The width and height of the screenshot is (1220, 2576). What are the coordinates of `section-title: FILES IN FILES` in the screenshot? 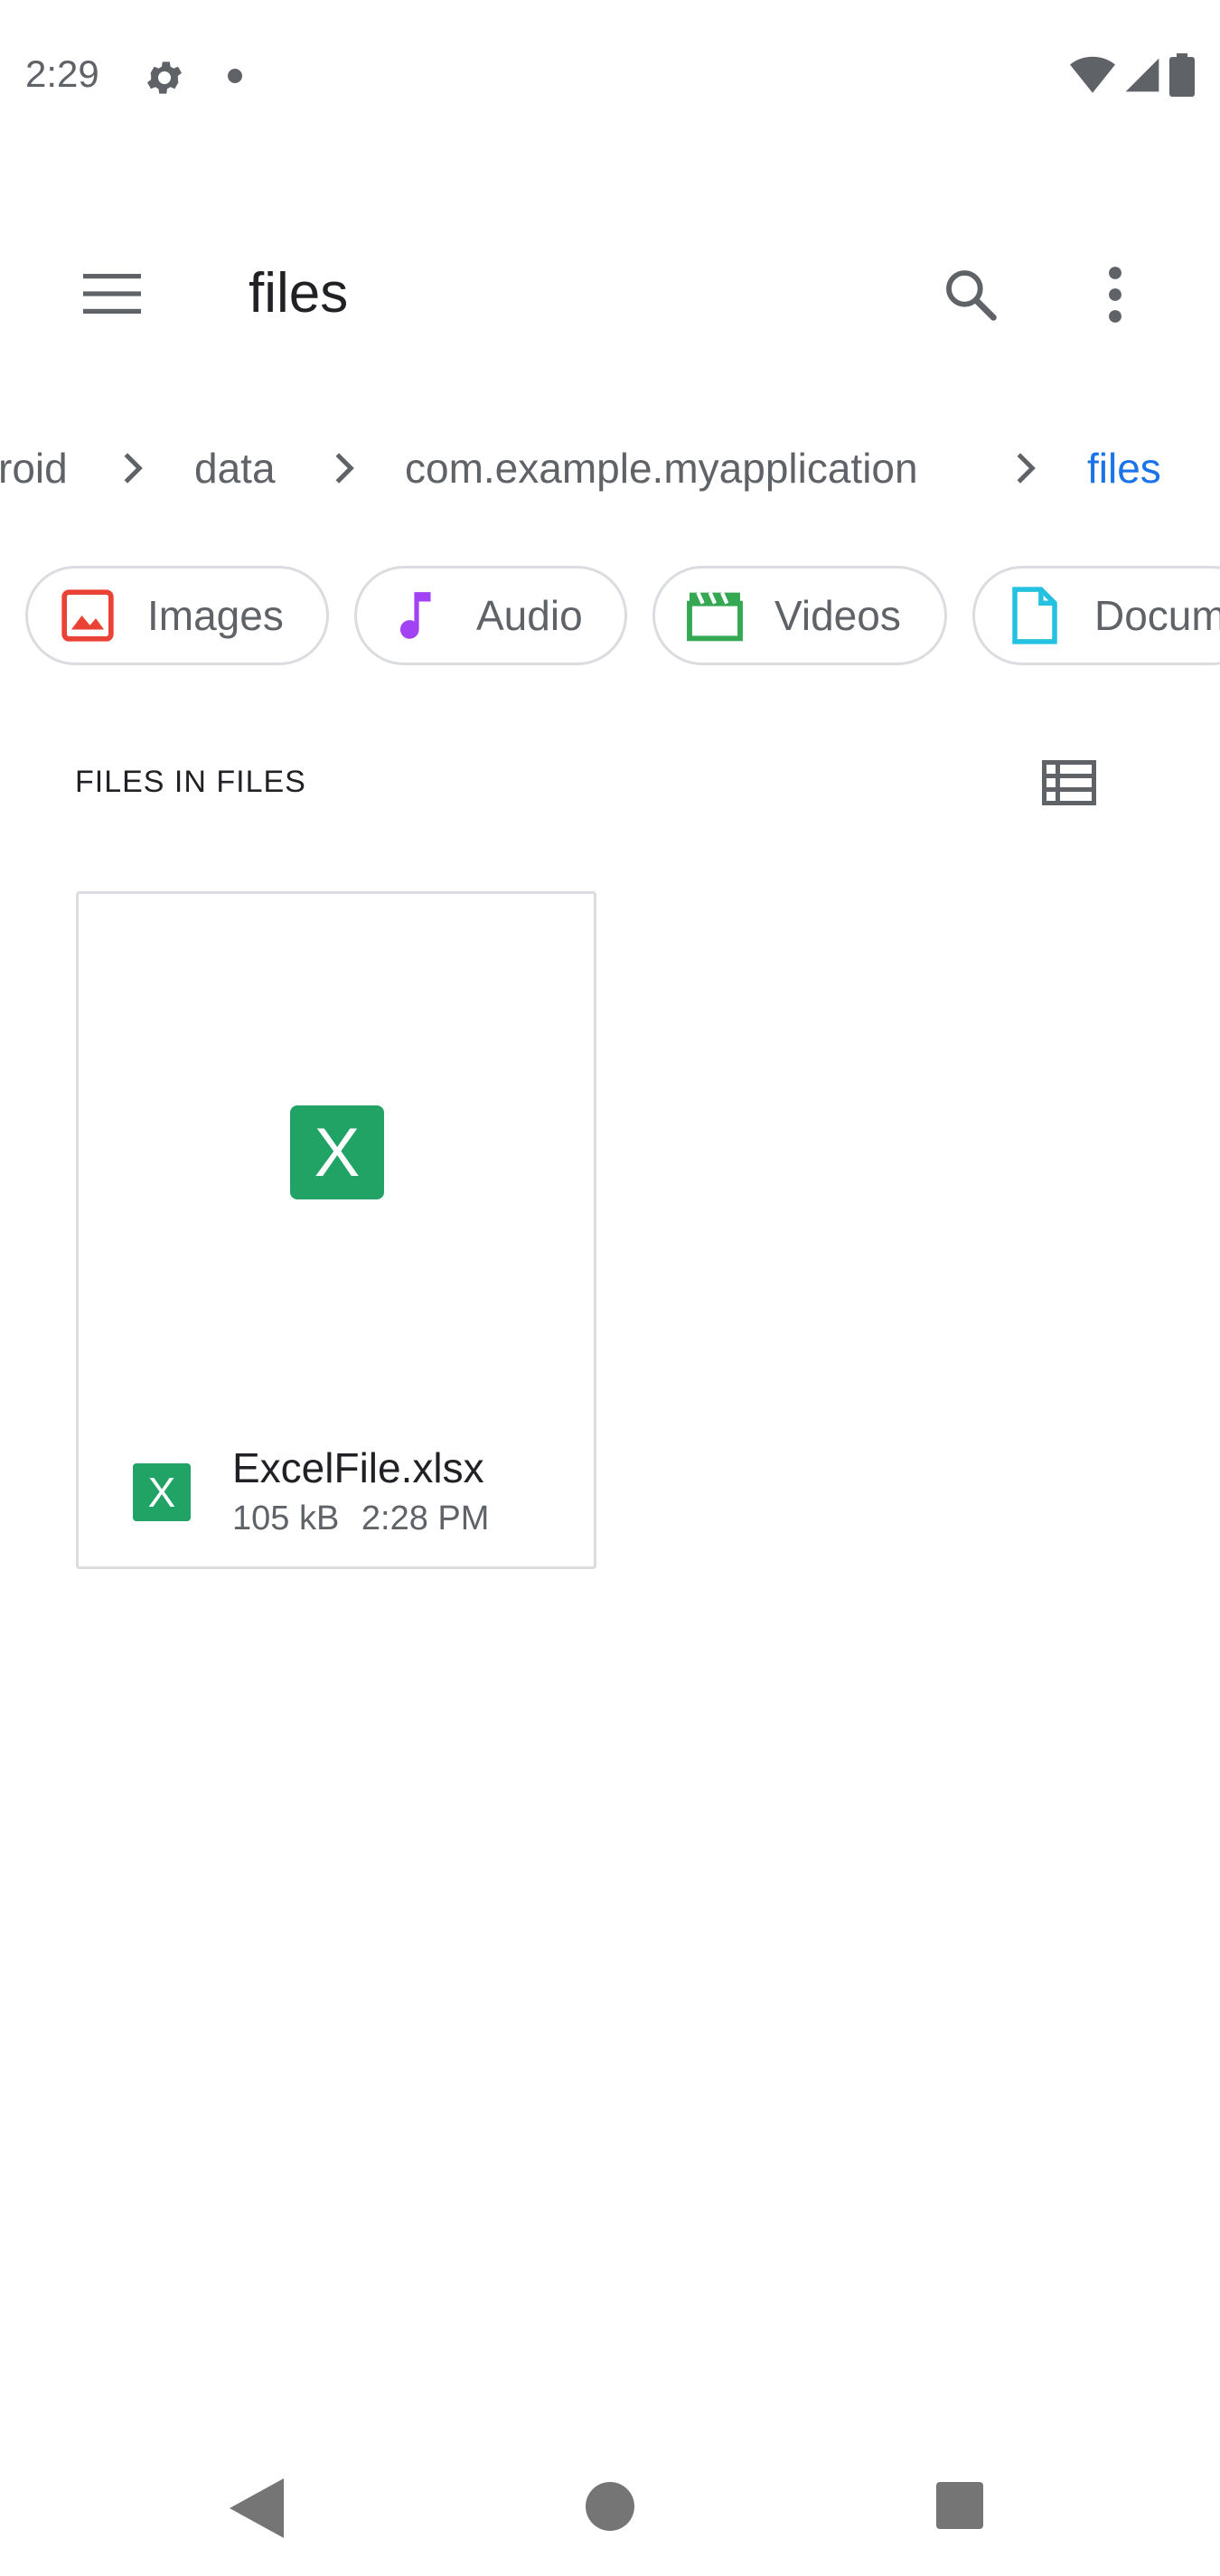 It's located at (190, 782).